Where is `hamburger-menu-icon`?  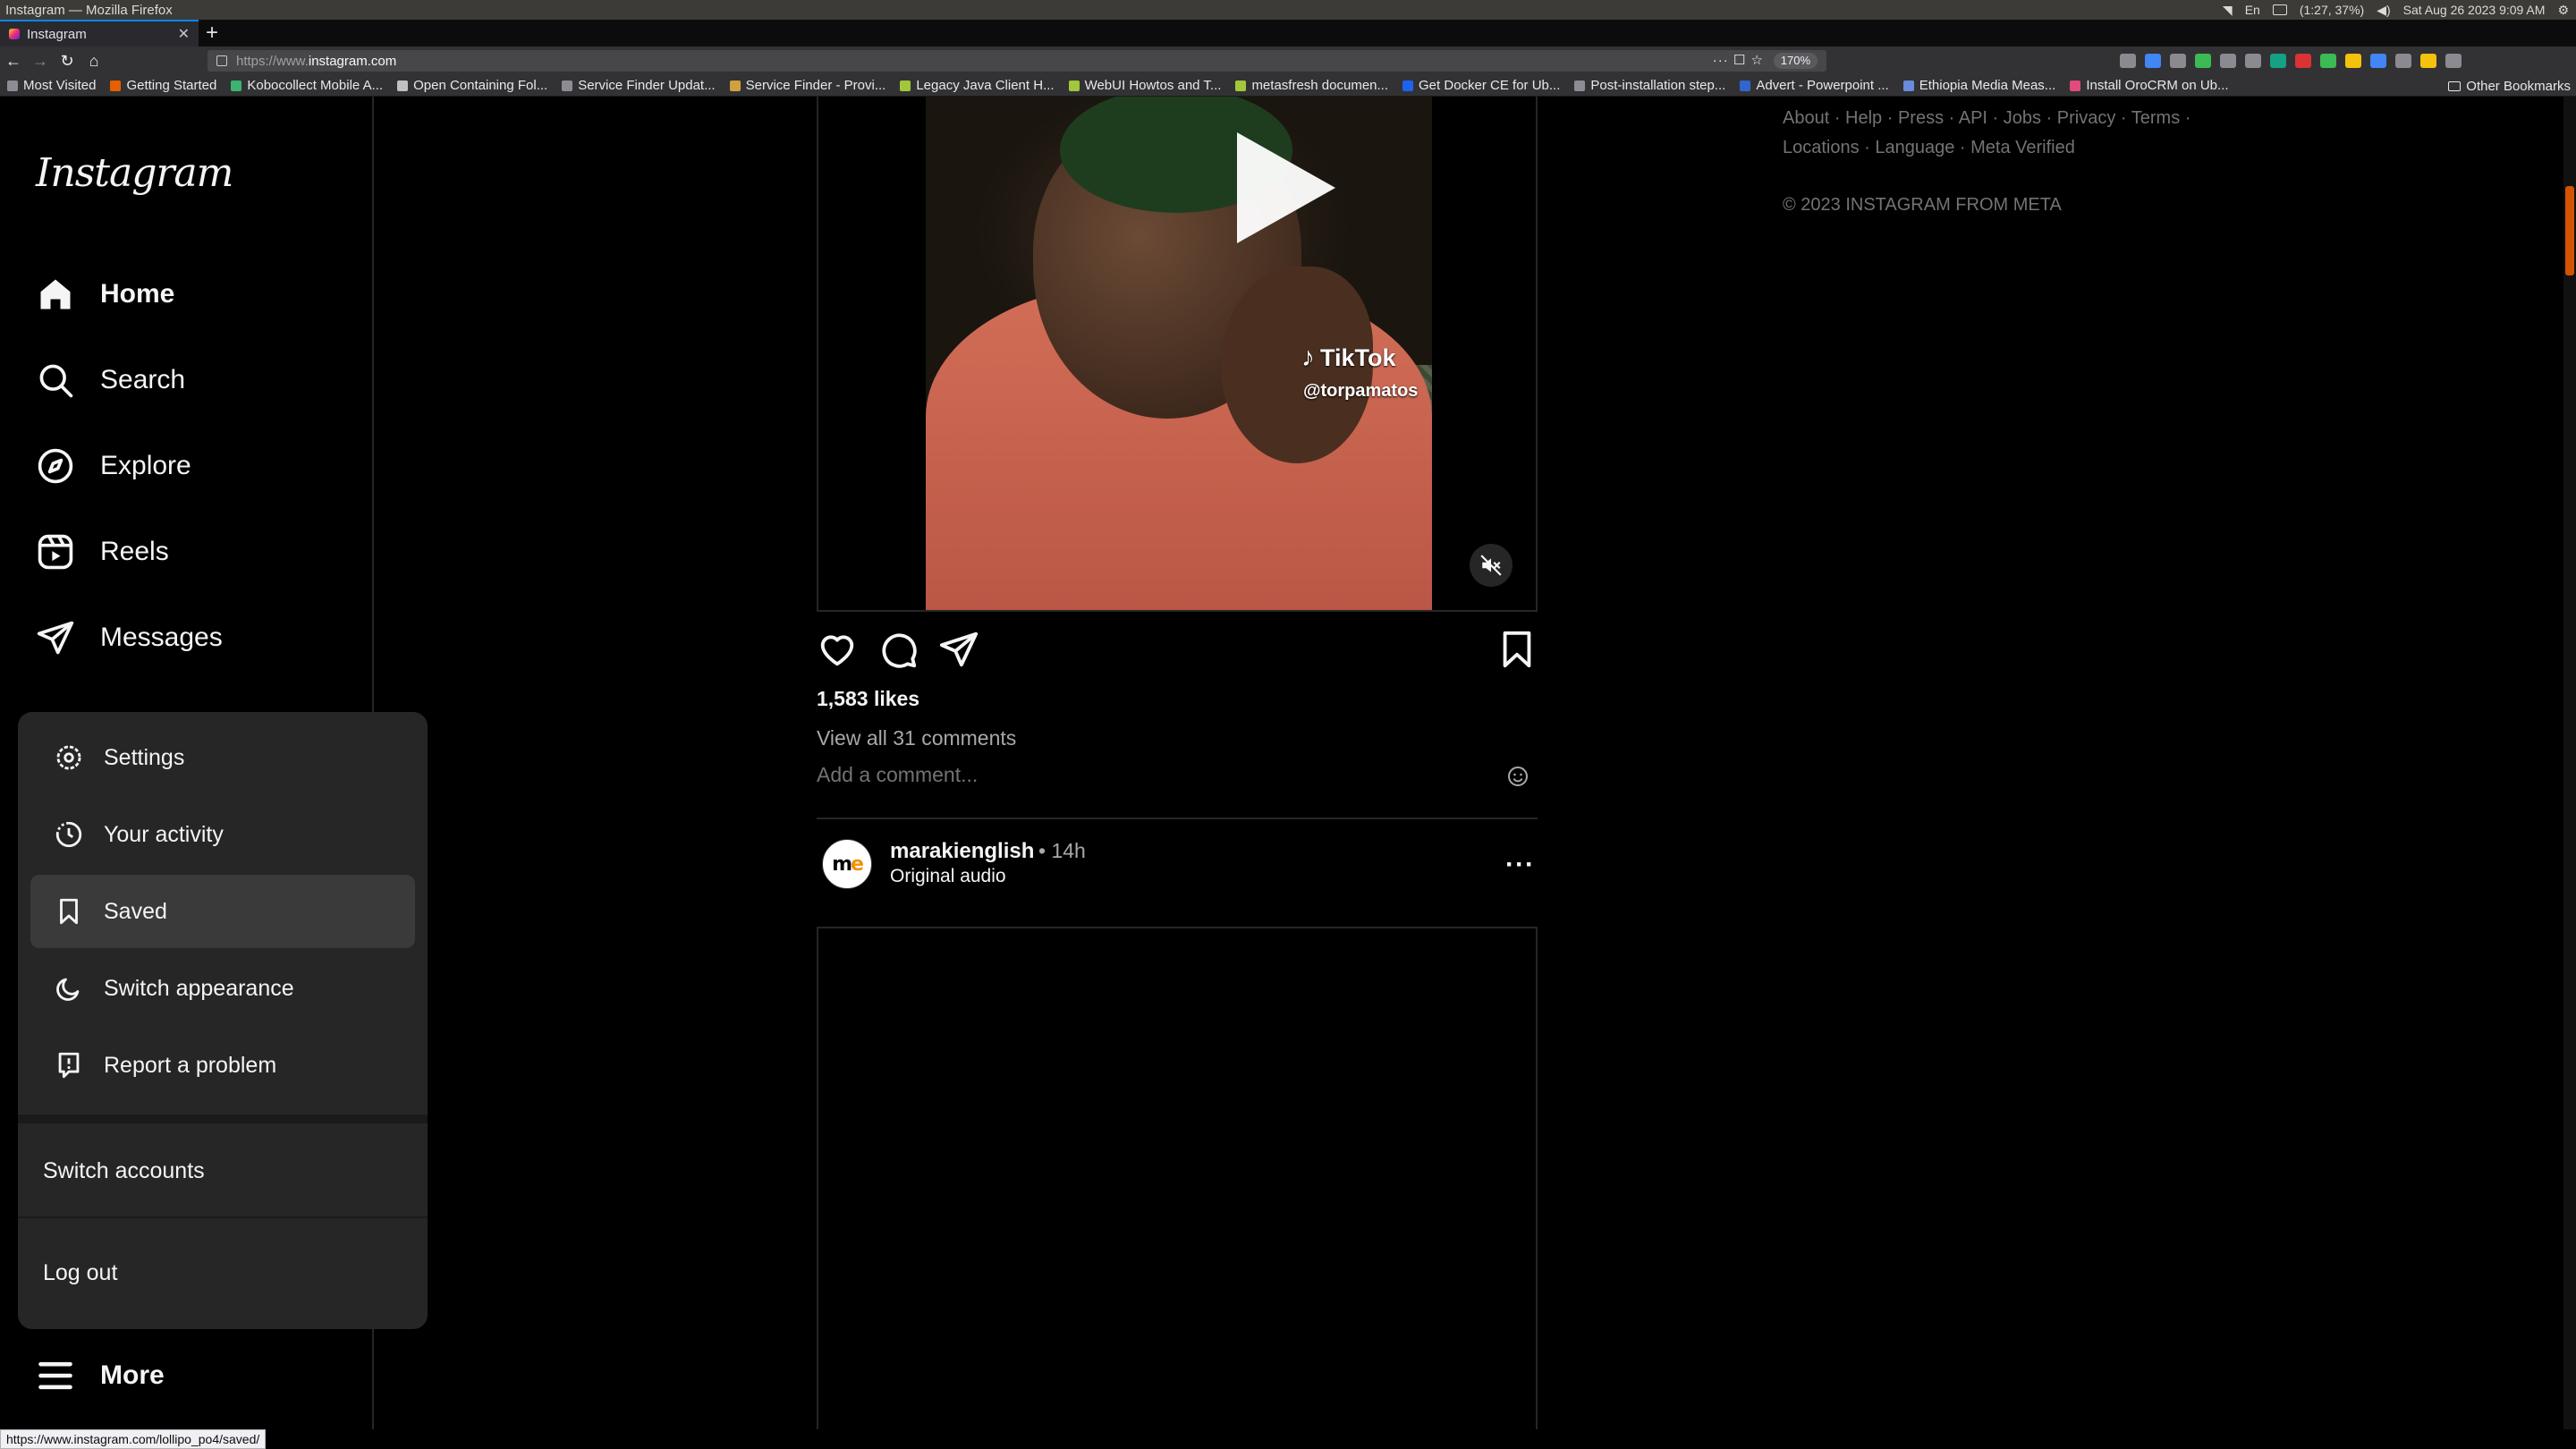 hamburger-menu-icon is located at coordinates (2453, 61).